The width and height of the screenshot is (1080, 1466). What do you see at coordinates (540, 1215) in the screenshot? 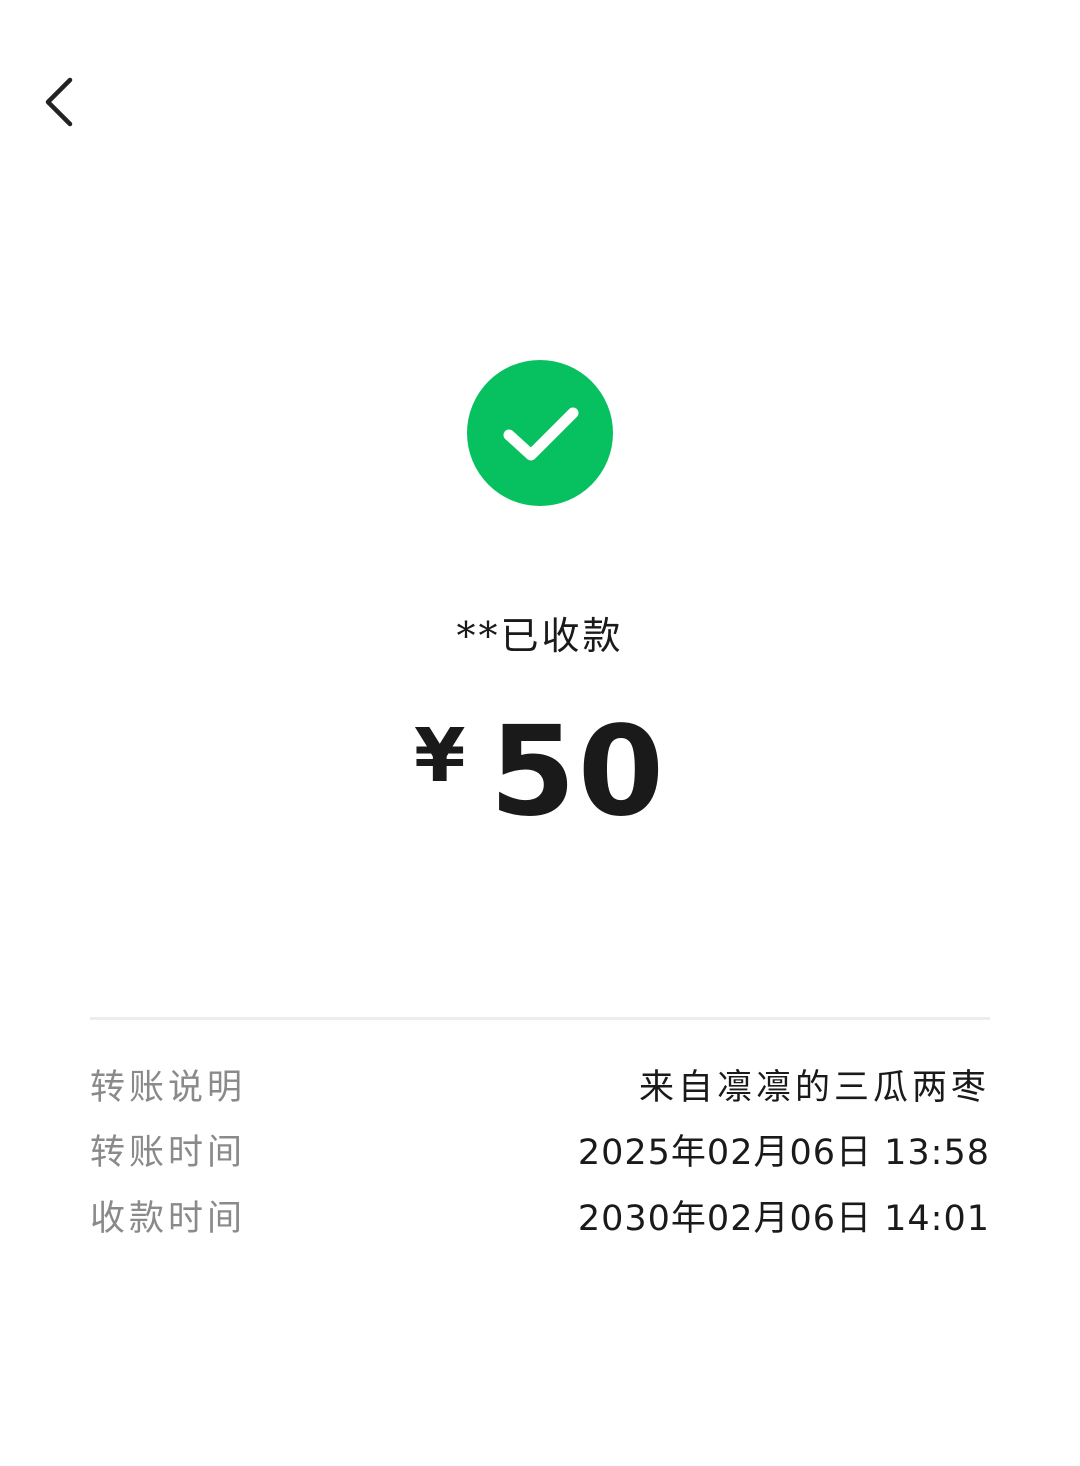
I see `detail-row-receive-time: 收款时间 2030年02月06日 14:01` at bounding box center [540, 1215].